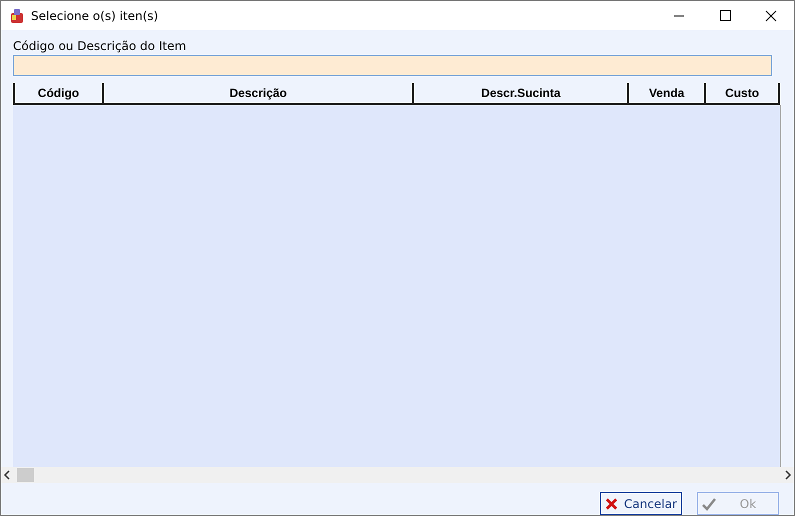 The image size is (795, 516). I want to click on app-icon, so click(17, 16).